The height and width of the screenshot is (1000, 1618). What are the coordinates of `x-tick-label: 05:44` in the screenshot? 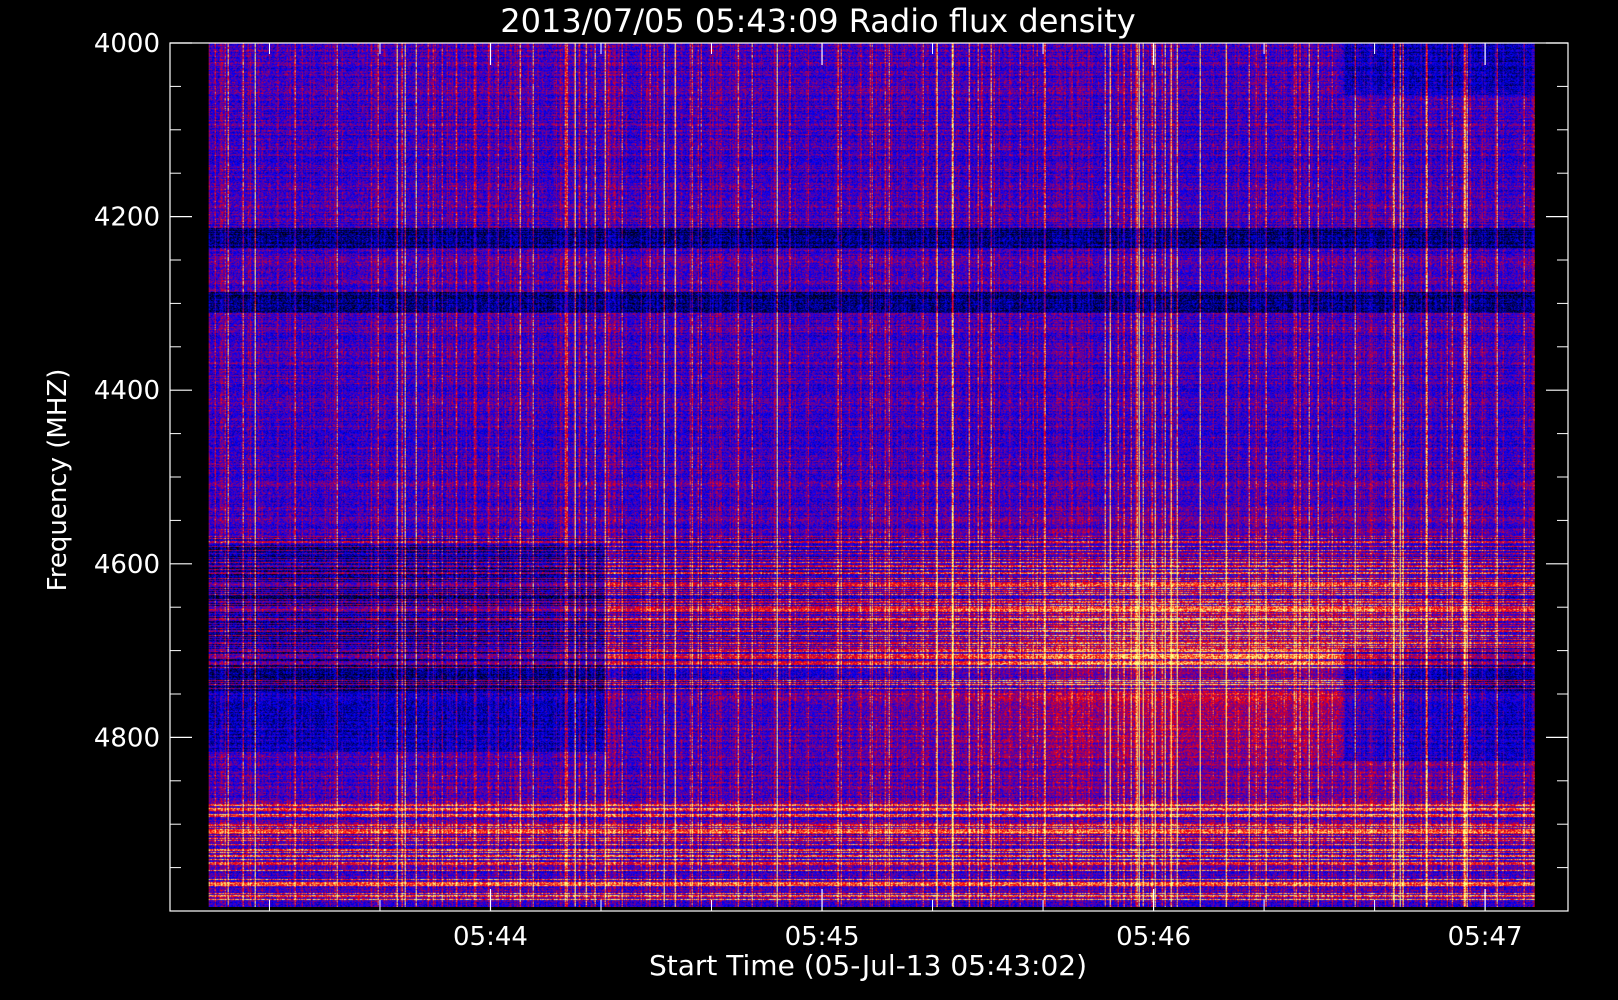 It's located at (490, 937).